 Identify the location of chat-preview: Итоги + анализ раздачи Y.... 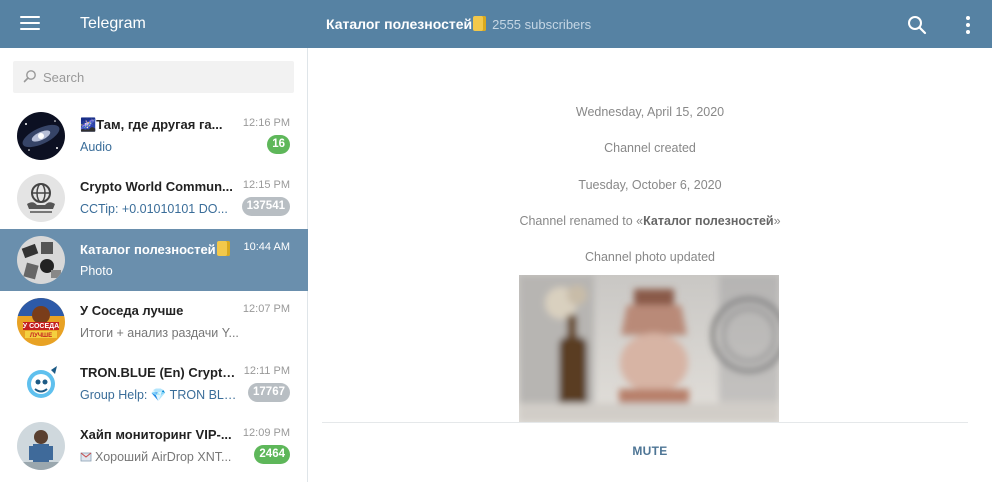
(159, 333).